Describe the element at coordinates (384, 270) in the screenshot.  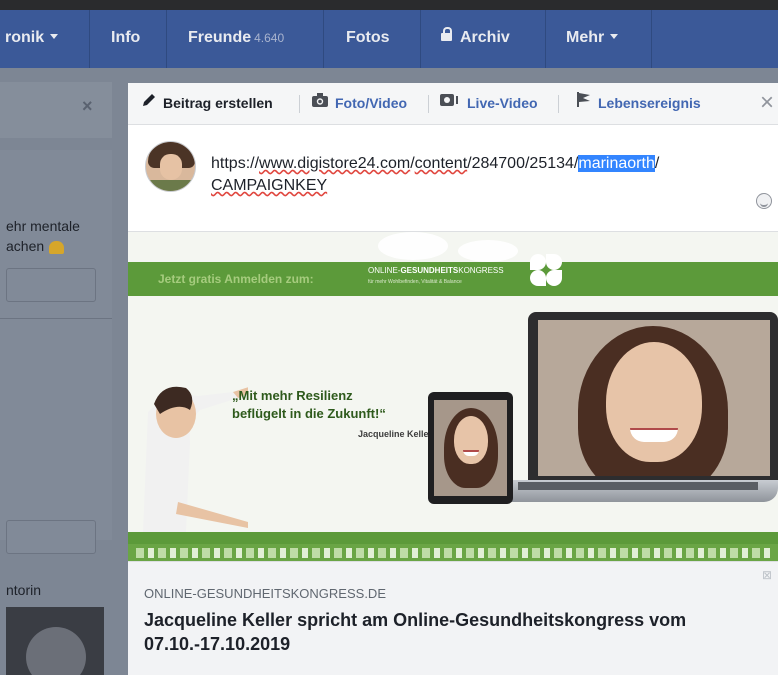
I see `kongress-title-part: ONLINE-` at that location.